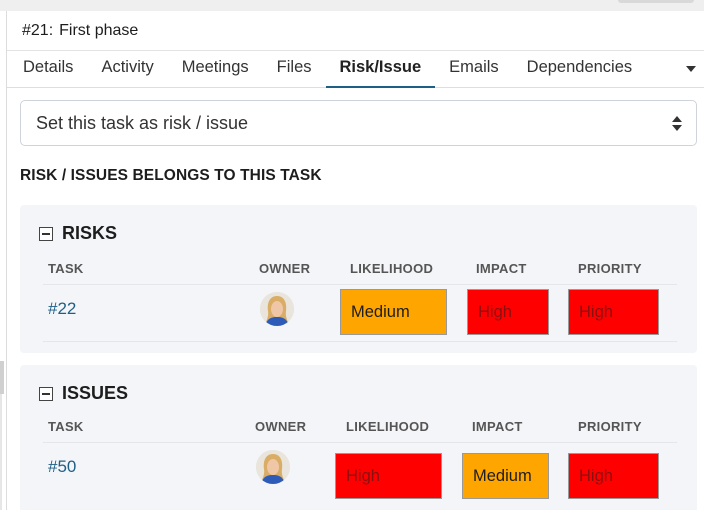 The height and width of the screenshot is (510, 704). I want to click on collapse-issues-icon, so click(46, 393).